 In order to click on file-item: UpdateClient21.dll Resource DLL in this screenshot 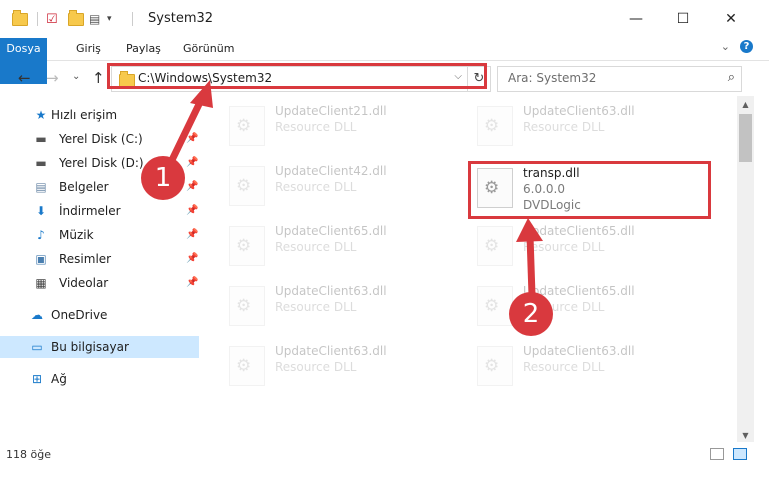, I will do `click(342, 123)`.